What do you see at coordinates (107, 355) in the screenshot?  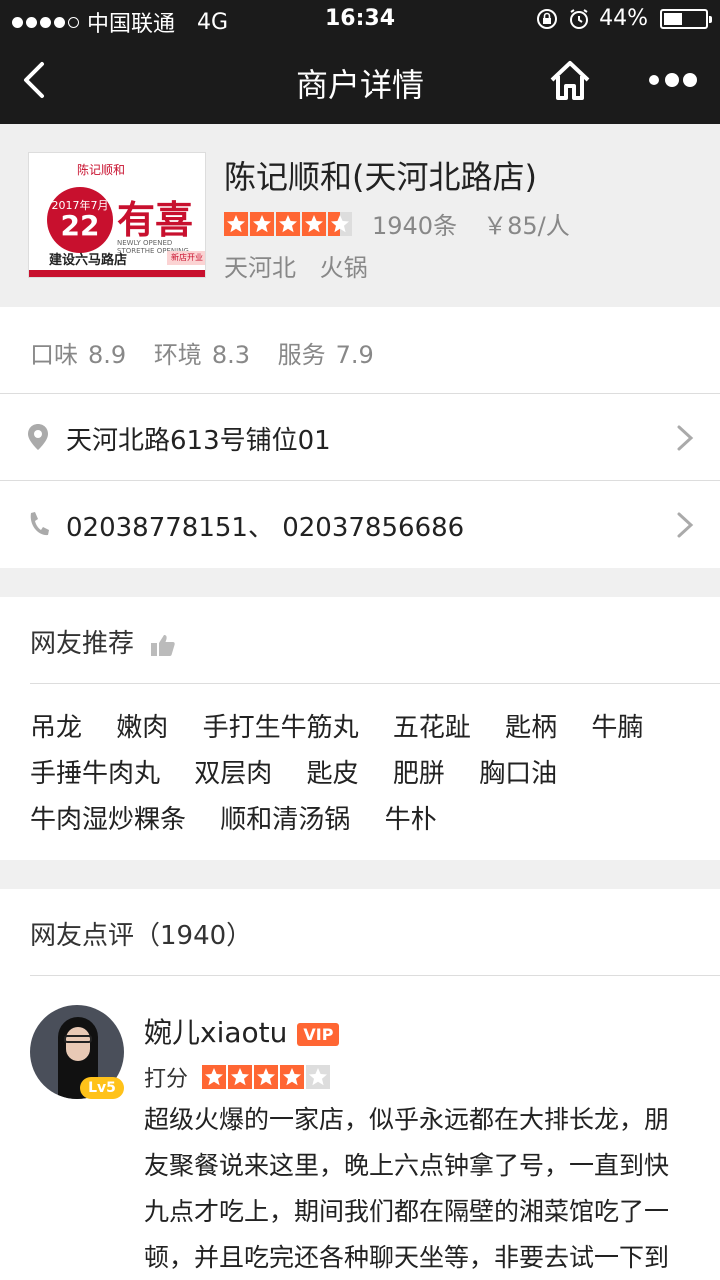 I see `taste-score: 8.9` at bounding box center [107, 355].